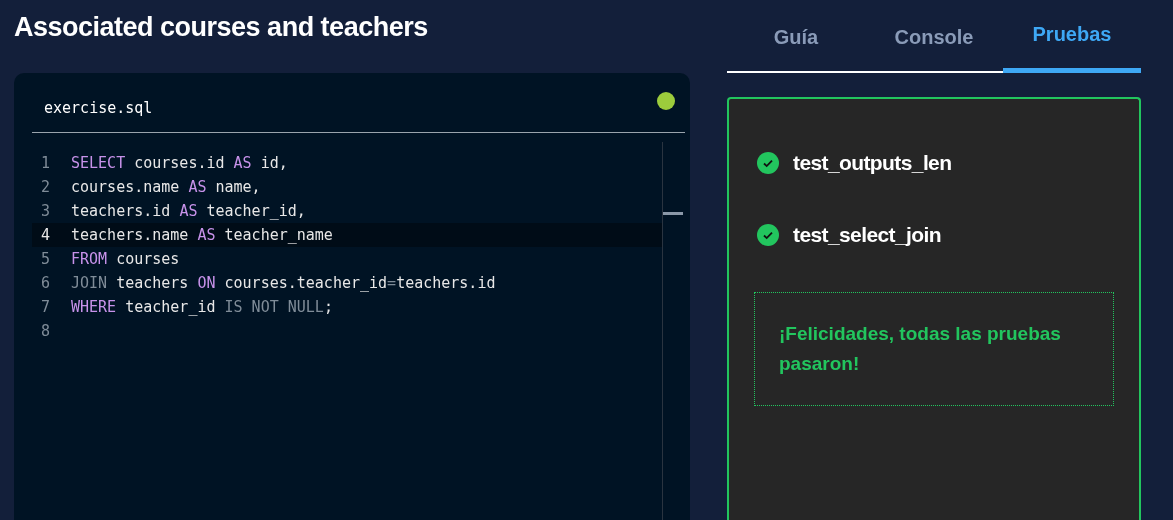  Describe the element at coordinates (46, 187) in the screenshot. I see `line-number: 2` at that location.